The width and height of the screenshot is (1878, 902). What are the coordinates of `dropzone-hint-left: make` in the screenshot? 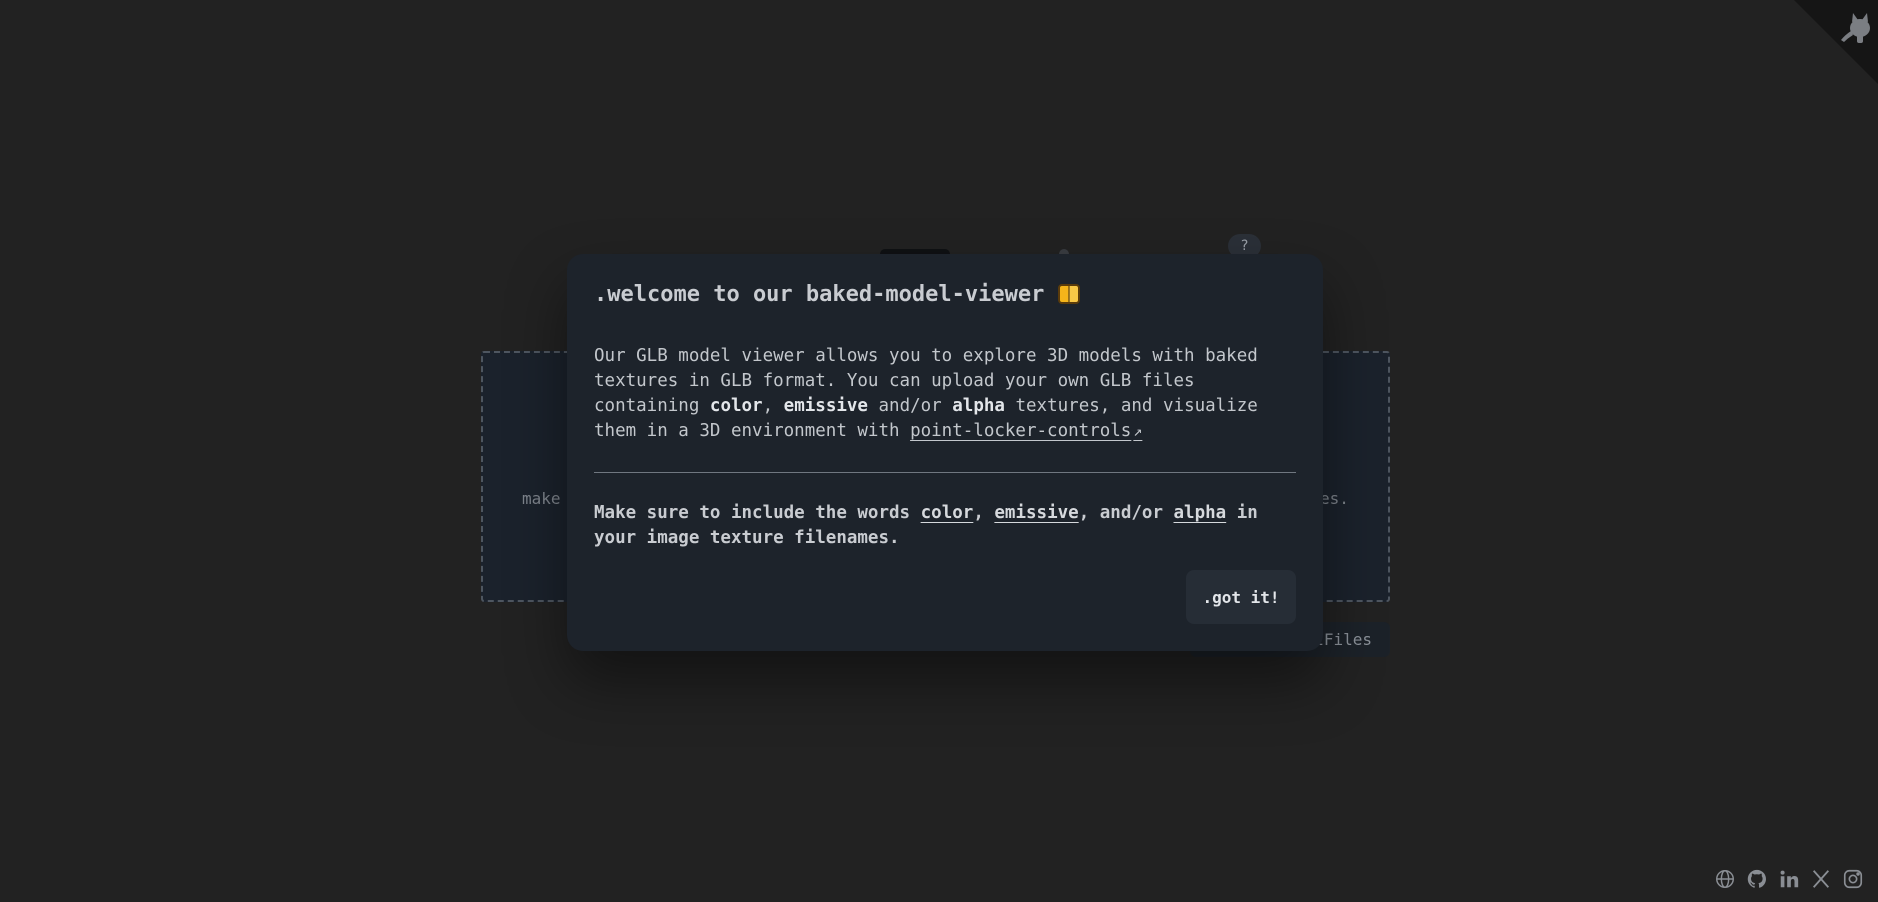 It's located at (541, 498).